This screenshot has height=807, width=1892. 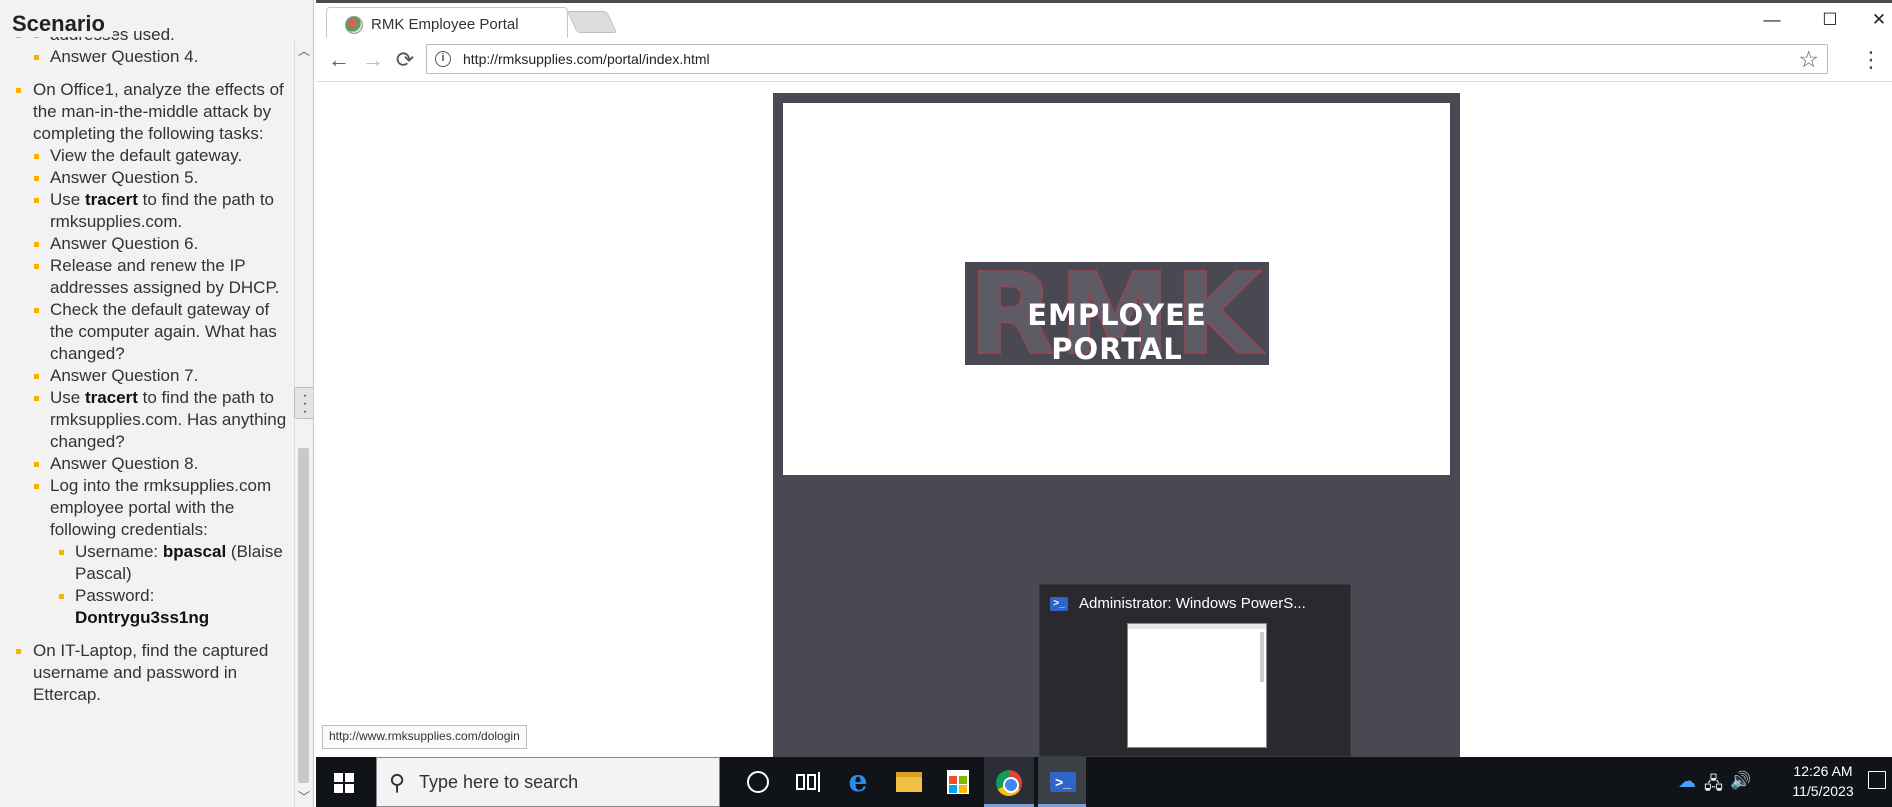 What do you see at coordinates (1830, 20) in the screenshot?
I see `maximize-button: ☐` at bounding box center [1830, 20].